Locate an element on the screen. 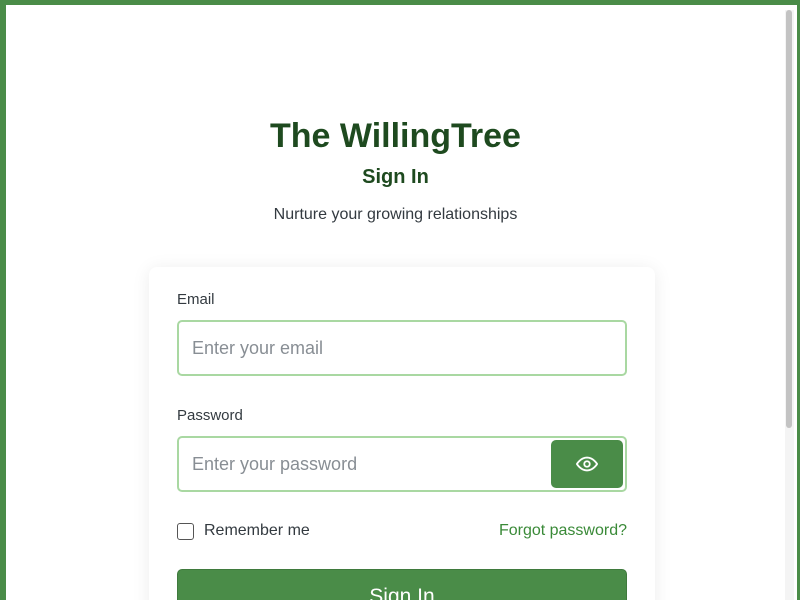 The image size is (800, 600). remember-me: Remember me is located at coordinates (243, 531).